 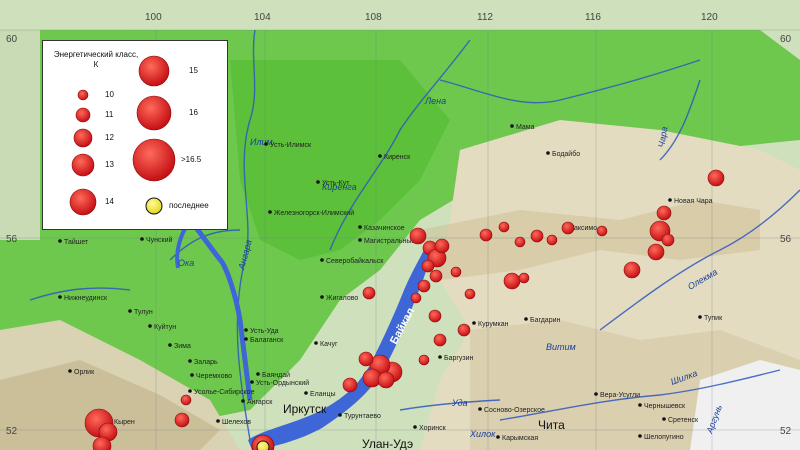 What do you see at coordinates (154, 206) in the screenshot?
I see `legend-symbol-latest` at bounding box center [154, 206].